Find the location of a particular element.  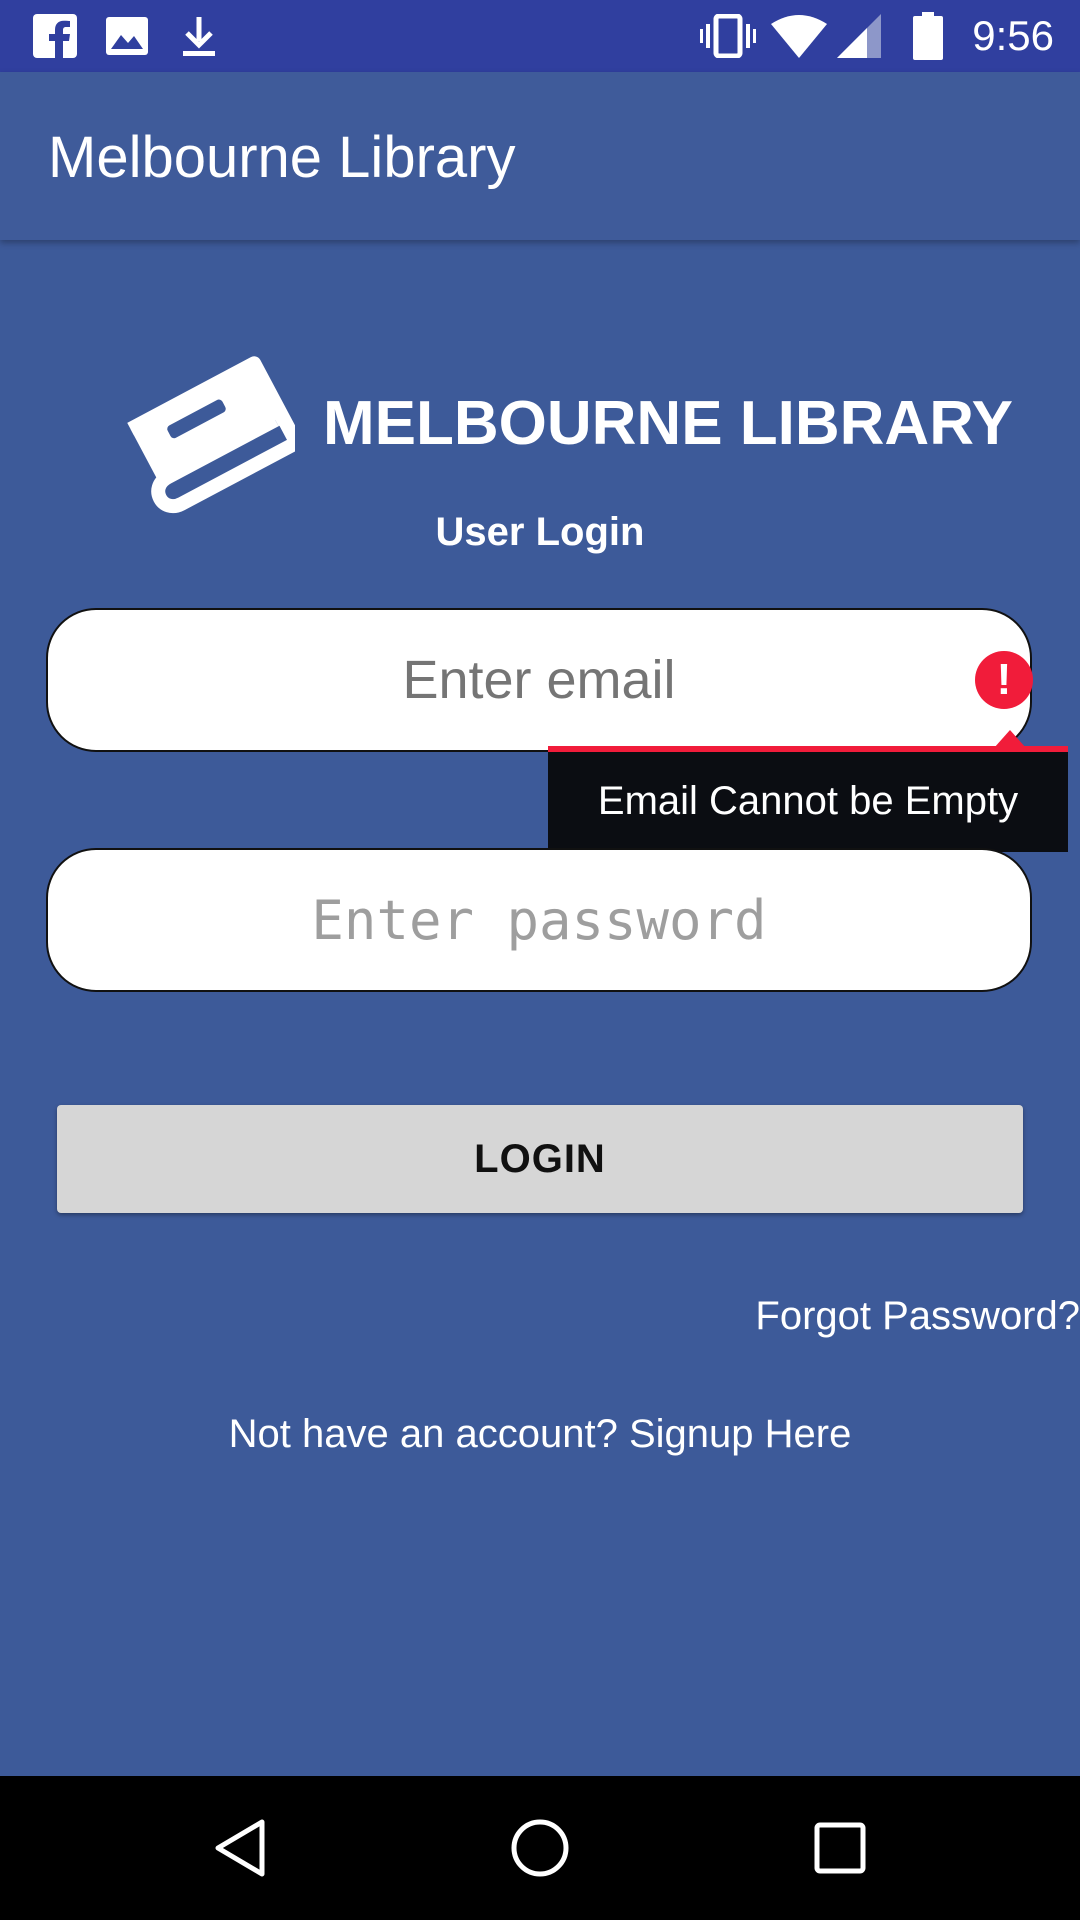

home-icon is located at coordinates (540, 1848).